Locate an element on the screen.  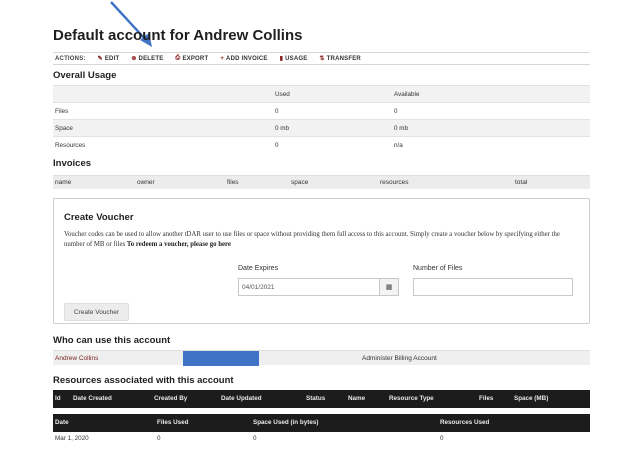
delete-icon: ⊗ is located at coordinates (134, 59).